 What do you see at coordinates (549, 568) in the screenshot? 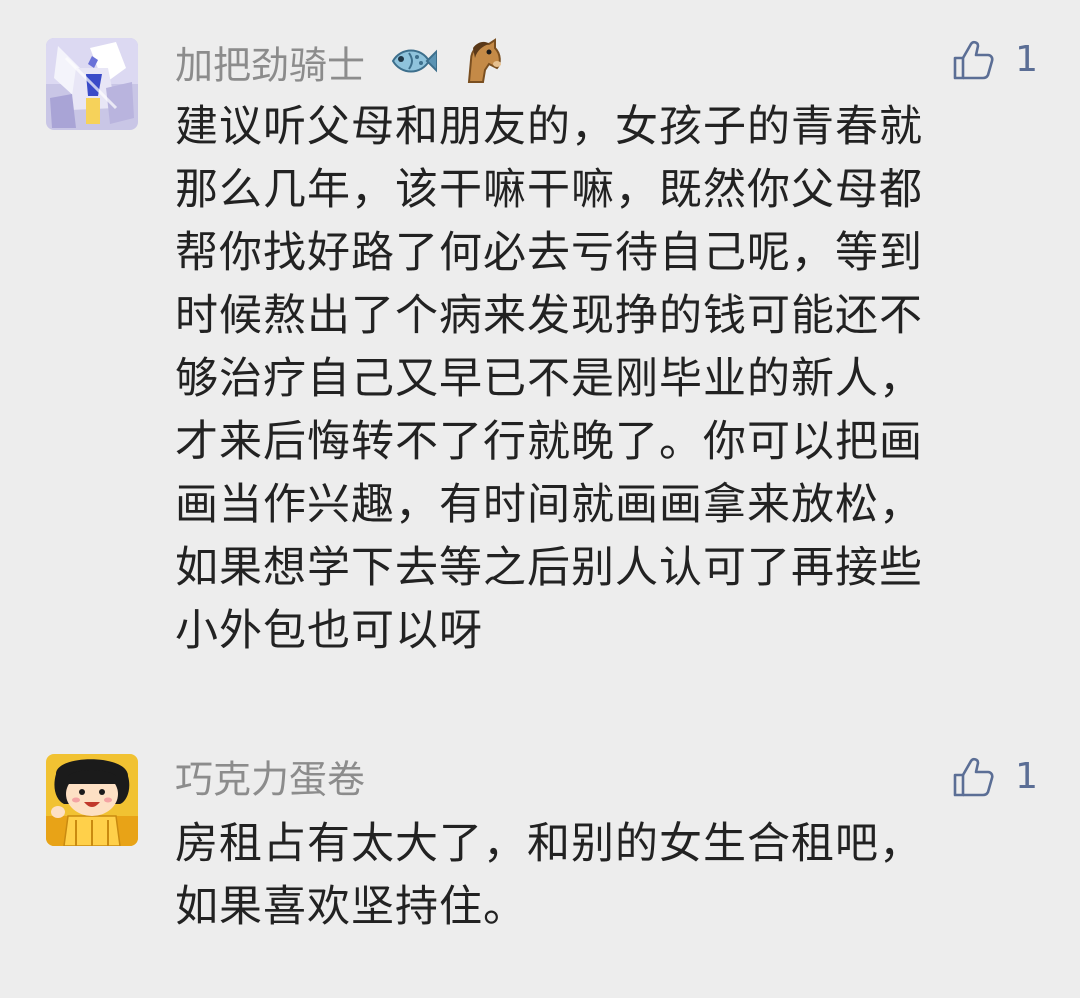
I see `comment-line: 如果想学下去等之后别人认可了再接些` at bounding box center [549, 568].